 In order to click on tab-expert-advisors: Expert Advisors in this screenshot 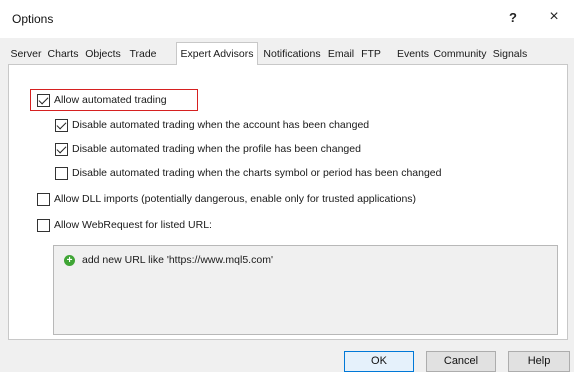, I will do `click(217, 53)`.